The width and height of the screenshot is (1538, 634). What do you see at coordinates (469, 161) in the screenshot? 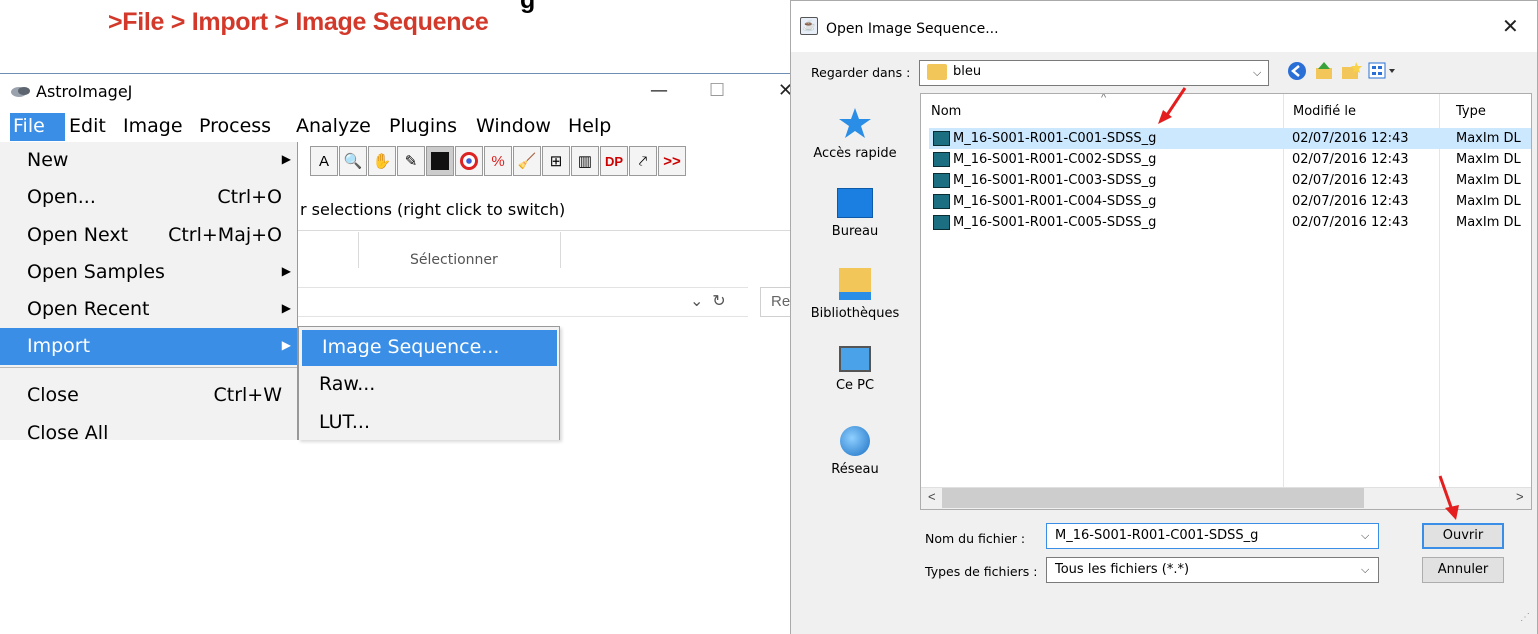
I see `tool-aperture` at bounding box center [469, 161].